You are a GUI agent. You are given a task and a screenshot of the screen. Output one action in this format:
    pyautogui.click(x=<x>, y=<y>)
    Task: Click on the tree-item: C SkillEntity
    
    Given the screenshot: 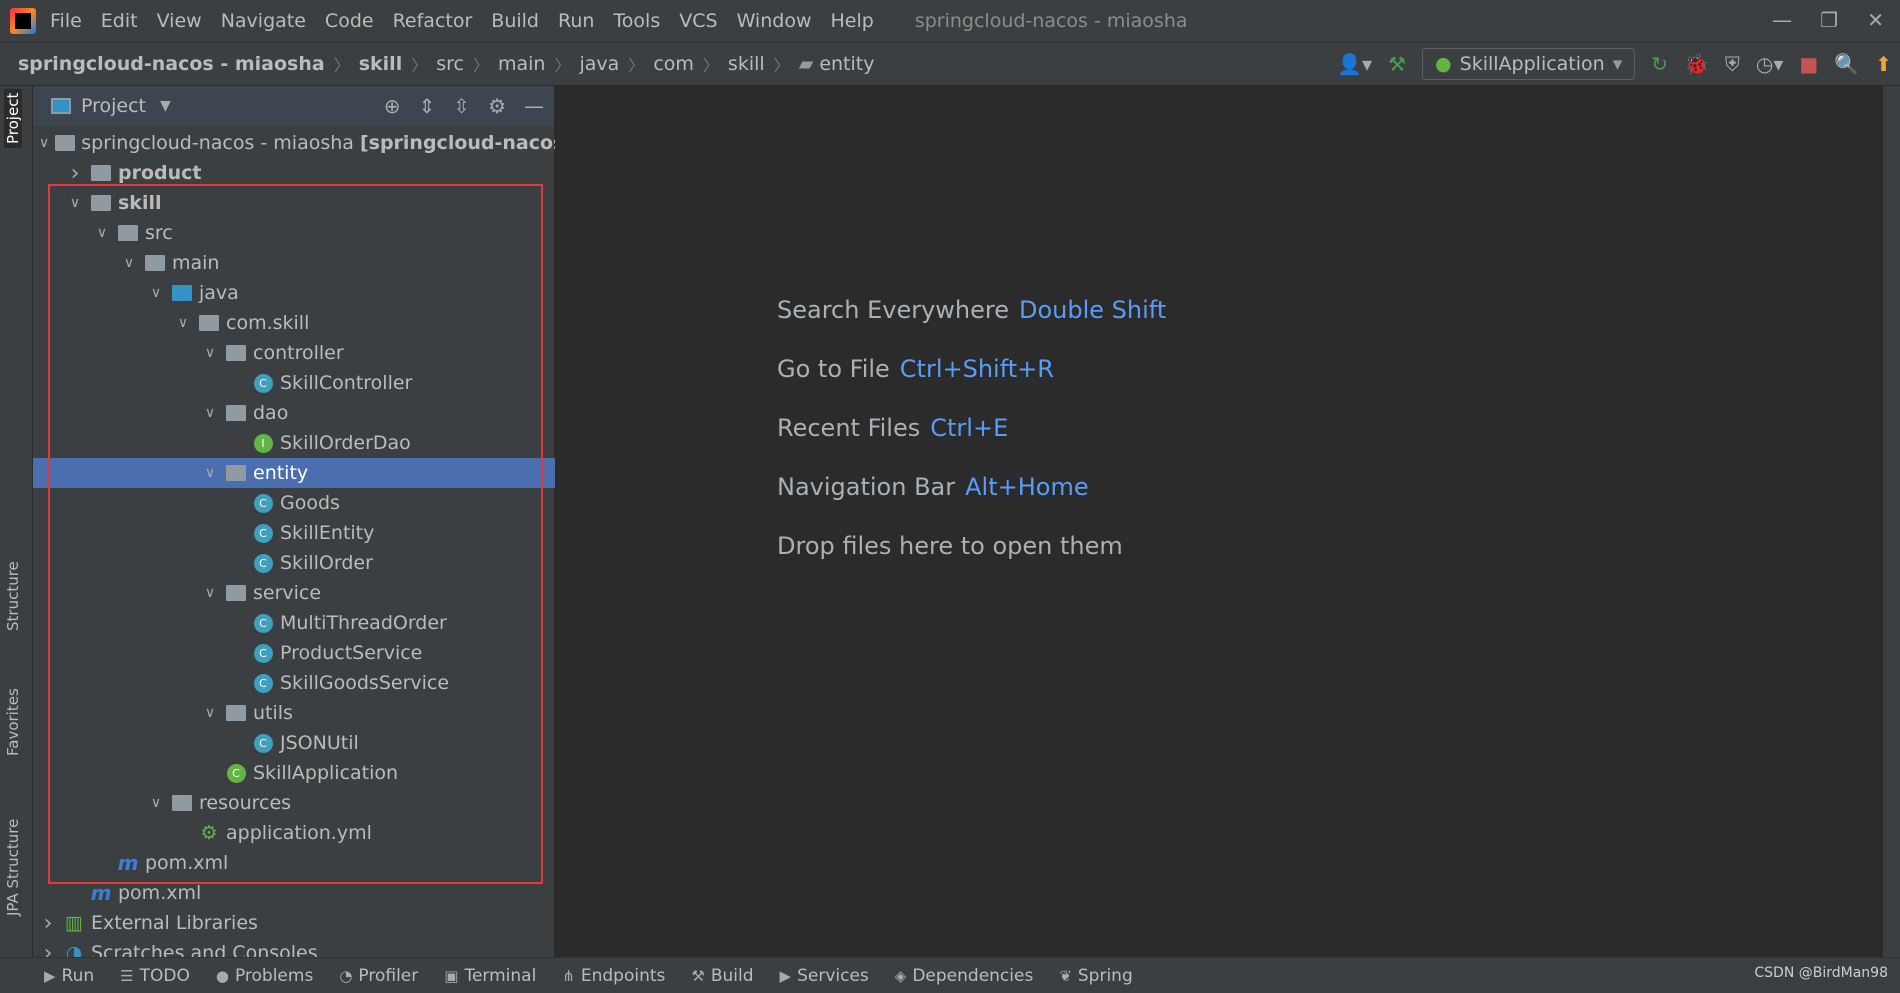 What is the action you would take?
    pyautogui.click(x=294, y=533)
    